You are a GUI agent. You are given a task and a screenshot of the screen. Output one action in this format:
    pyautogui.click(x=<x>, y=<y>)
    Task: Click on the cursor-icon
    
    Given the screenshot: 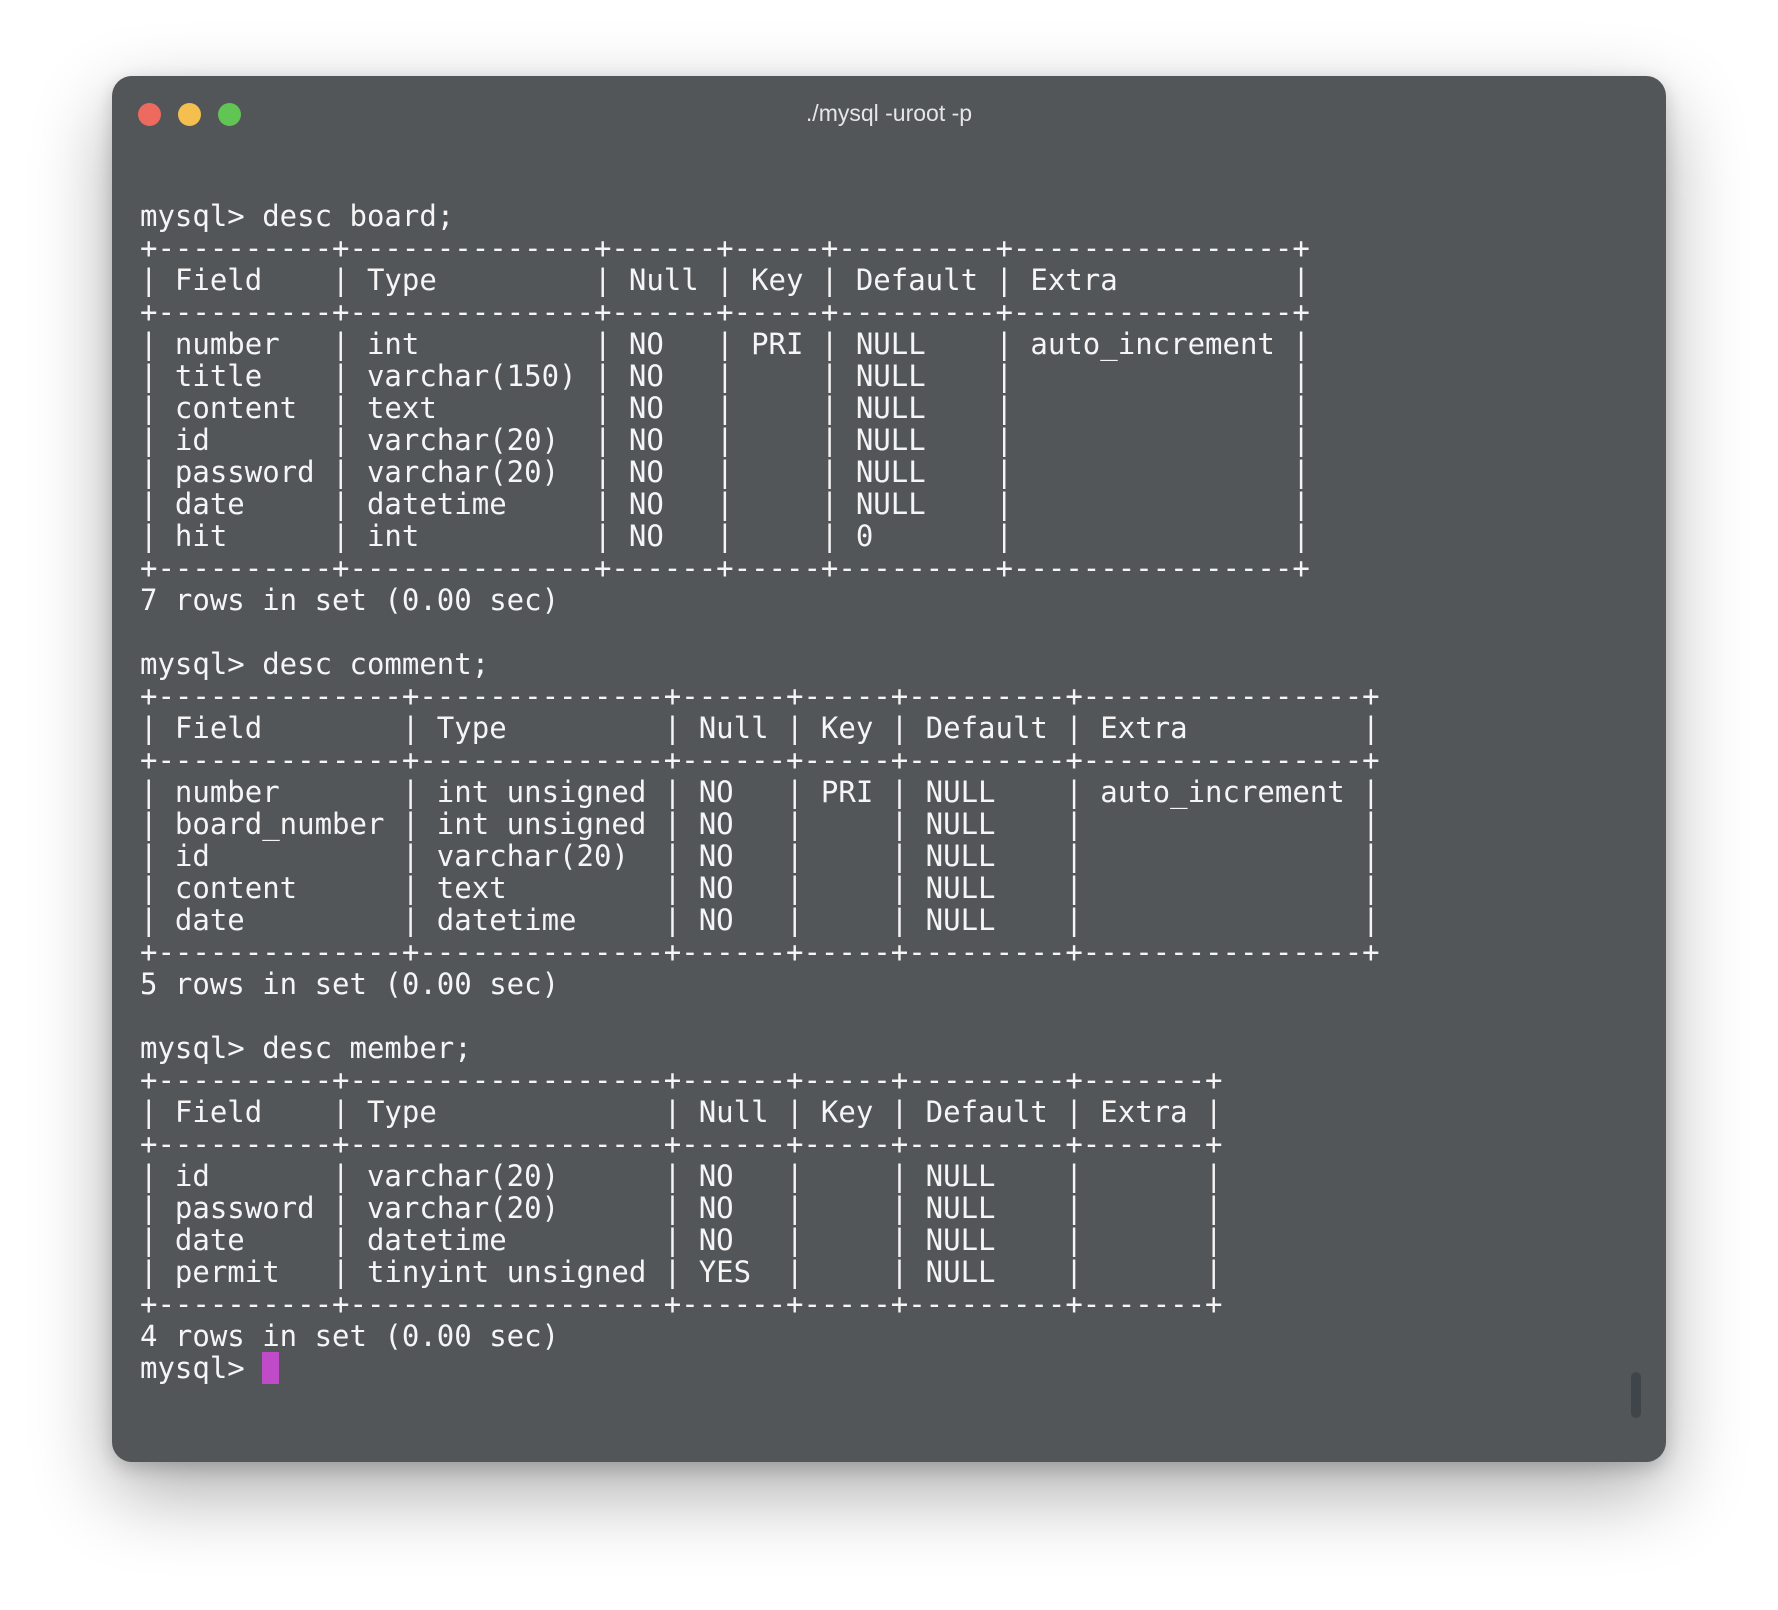 What is the action you would take?
    pyautogui.click(x=271, y=1368)
    